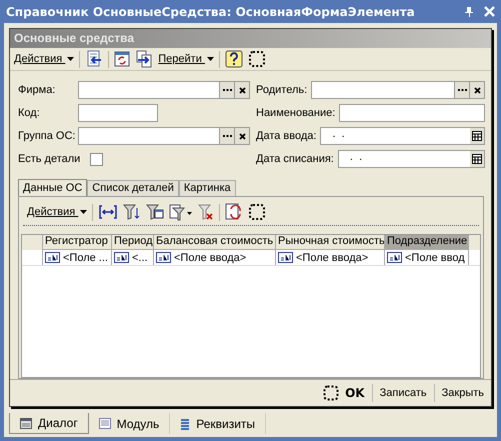 The image size is (501, 441). I want to click on field-label: Код:, so click(29, 113).